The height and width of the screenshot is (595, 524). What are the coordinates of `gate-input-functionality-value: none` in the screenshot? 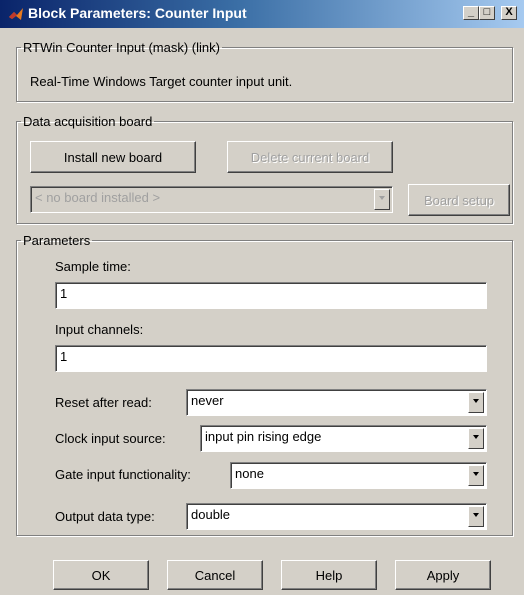 It's located at (249, 473).